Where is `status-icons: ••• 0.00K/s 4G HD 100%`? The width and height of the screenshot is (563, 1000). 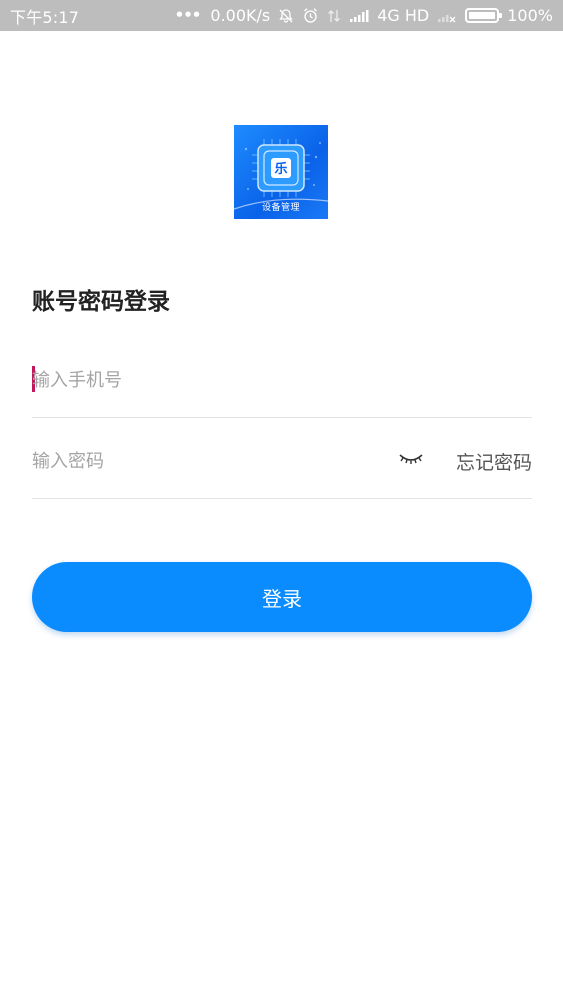 status-icons: ••• 0.00K/s 4G HD 100% is located at coordinates (364, 15).